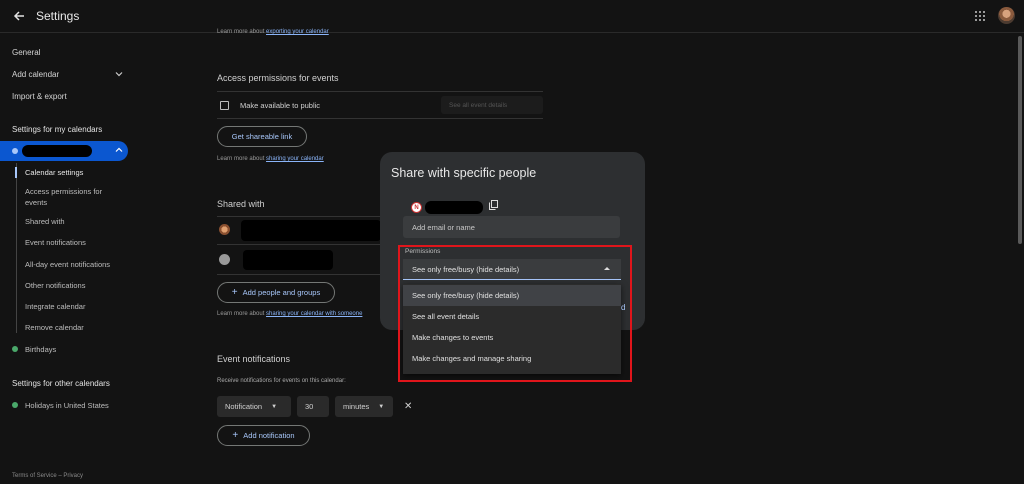 The height and width of the screenshot is (484, 1024). What do you see at coordinates (57, 129) in the screenshot?
I see `sidebar-heading-my-calendars: Settings for my calendars` at bounding box center [57, 129].